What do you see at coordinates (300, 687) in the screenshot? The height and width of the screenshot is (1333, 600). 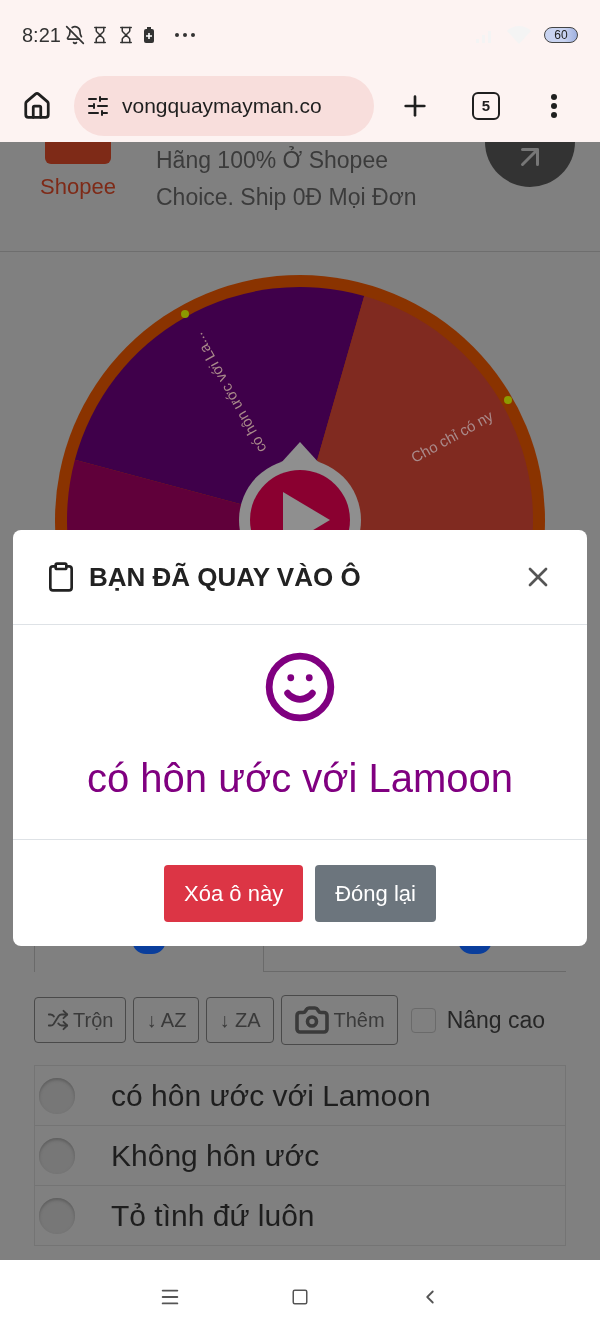 I see `smiley-icon` at bounding box center [300, 687].